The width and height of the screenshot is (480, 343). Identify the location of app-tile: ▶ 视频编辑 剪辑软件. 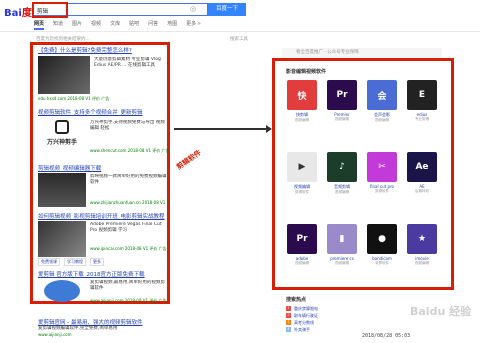
(302, 173).